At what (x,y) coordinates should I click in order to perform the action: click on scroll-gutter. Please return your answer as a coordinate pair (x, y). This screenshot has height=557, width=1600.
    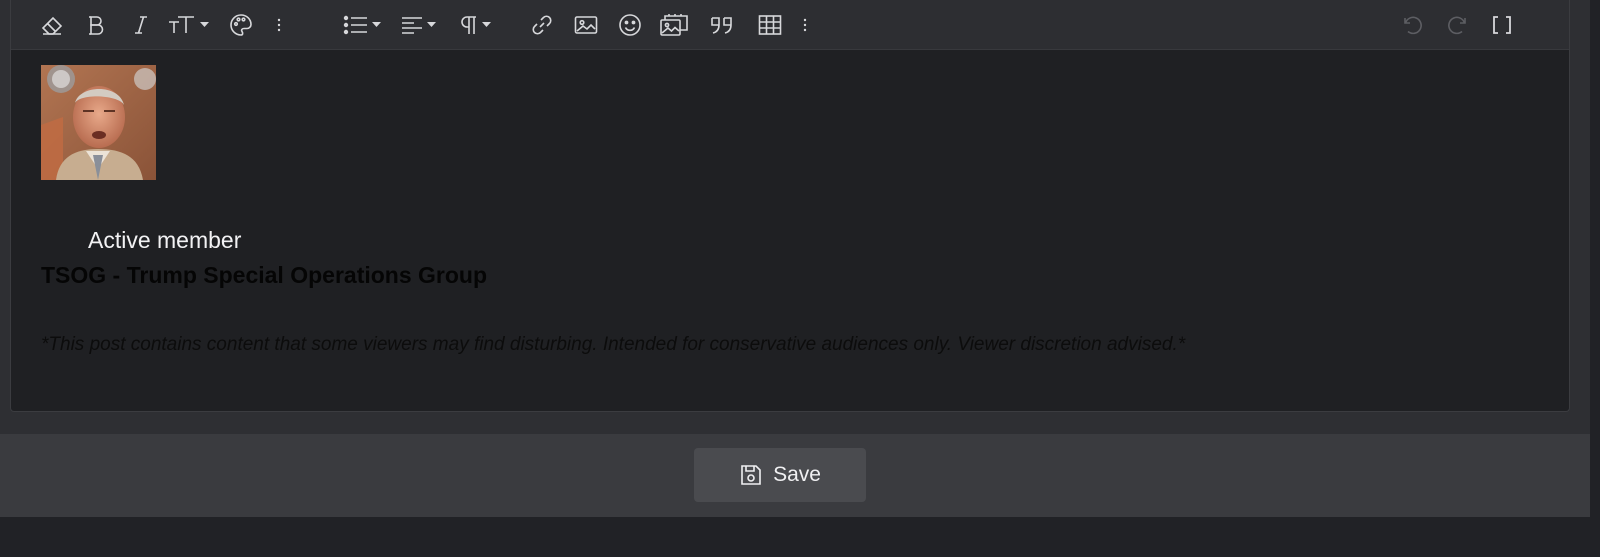
    Looking at the image, I should click on (1595, 258).